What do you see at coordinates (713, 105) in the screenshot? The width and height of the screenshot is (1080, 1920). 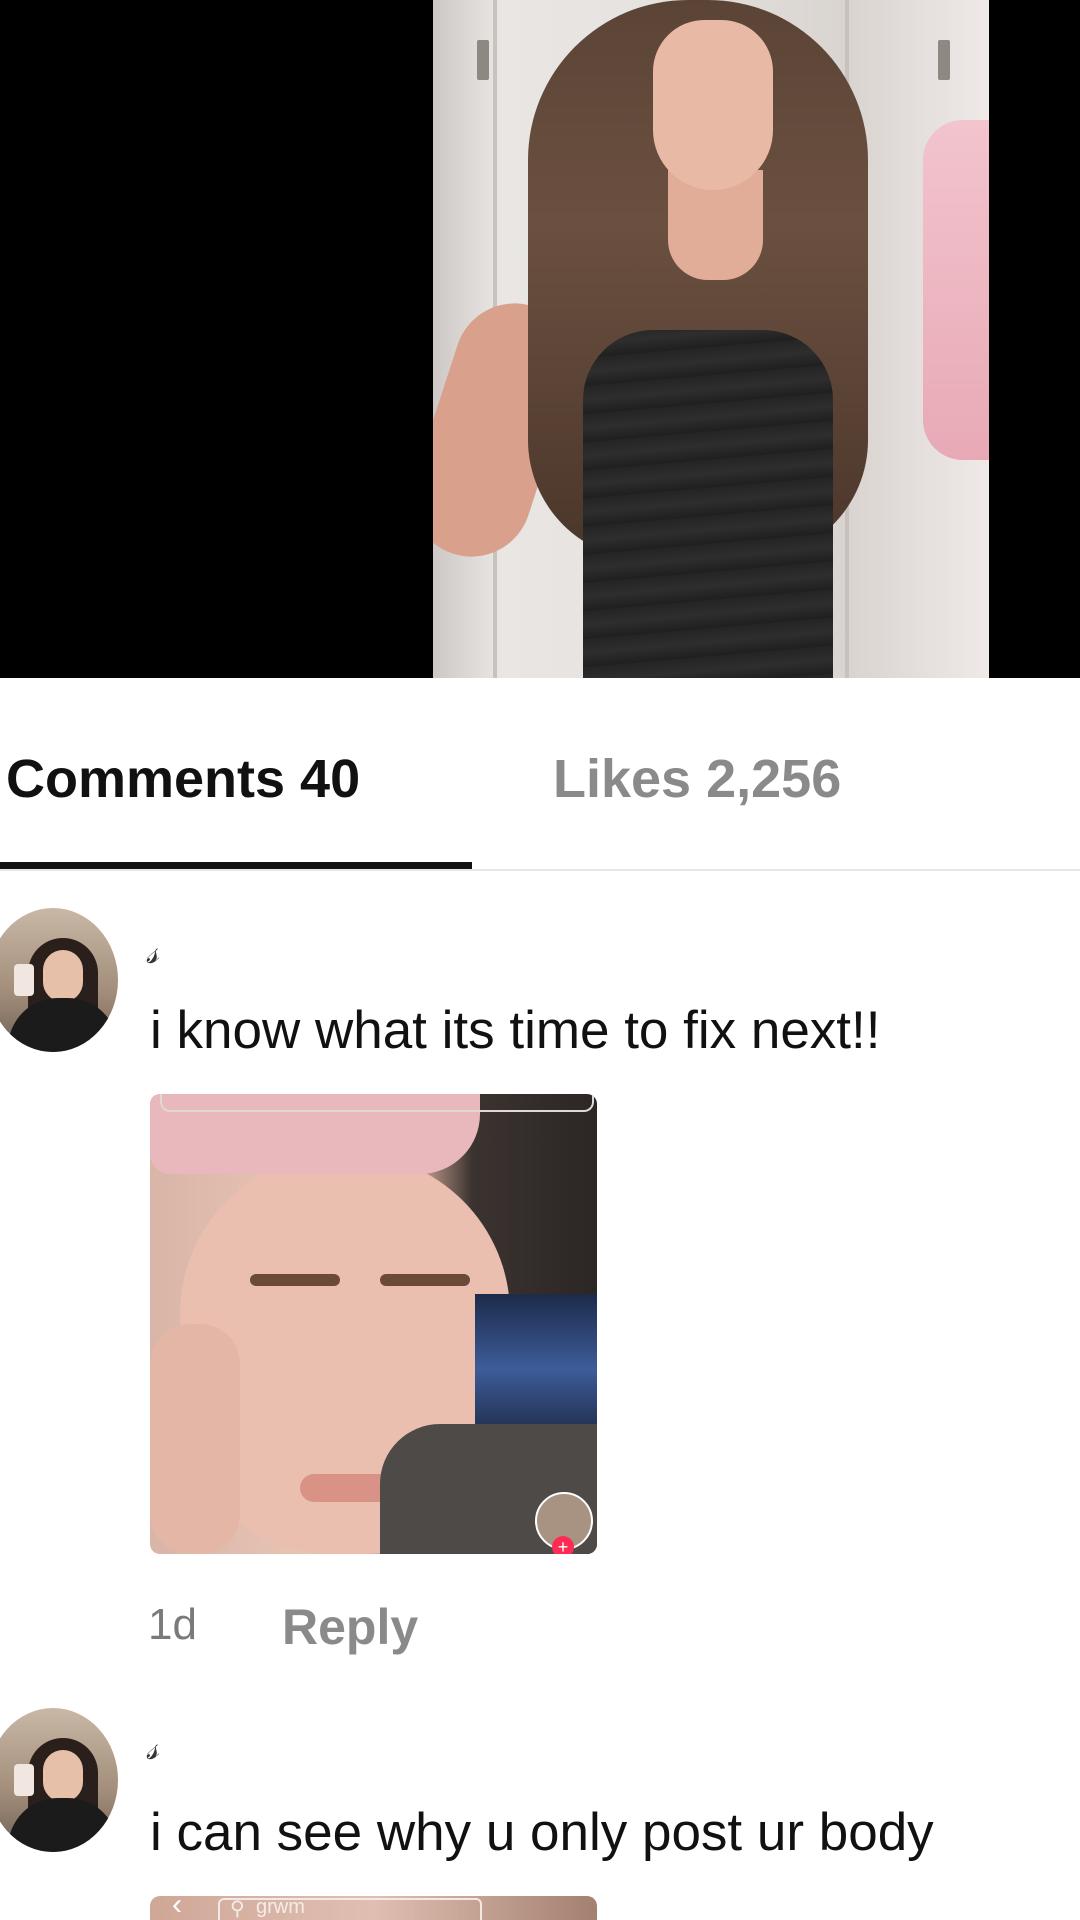 I see `person-face` at bounding box center [713, 105].